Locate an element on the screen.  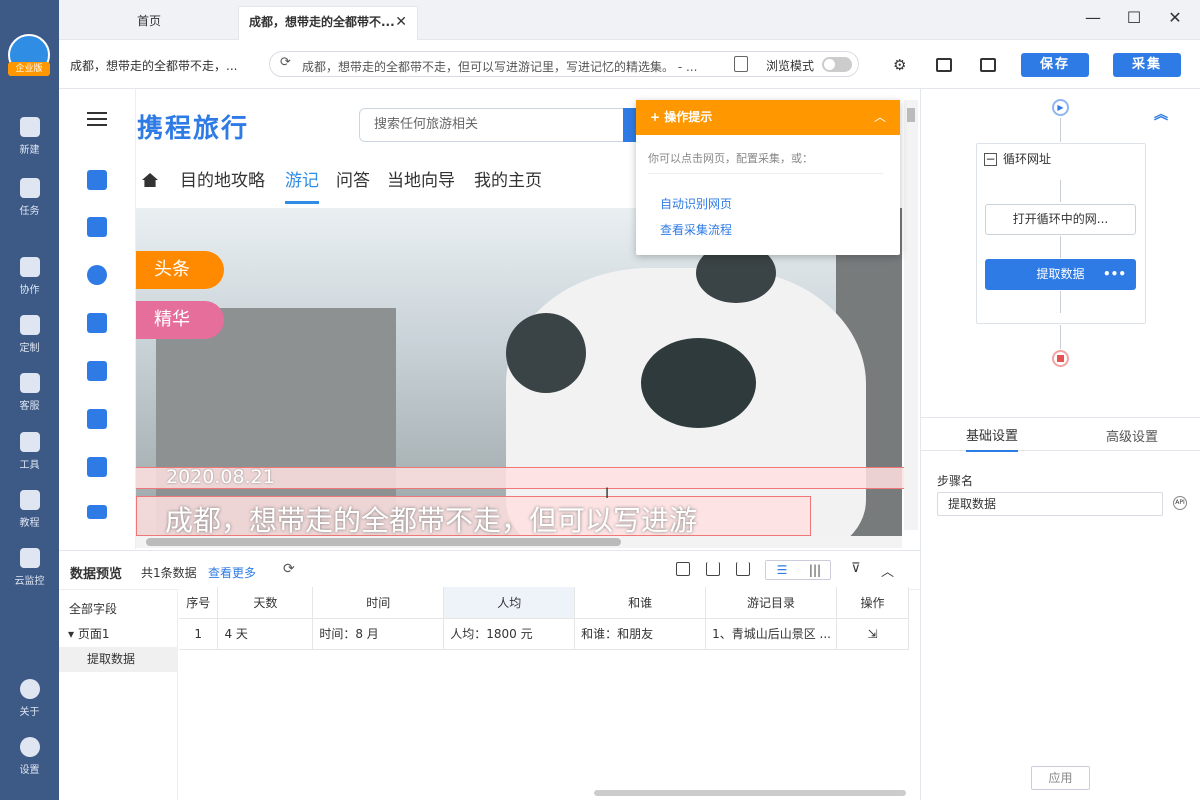
col-time: 时间 is located at coordinates (378, 603).